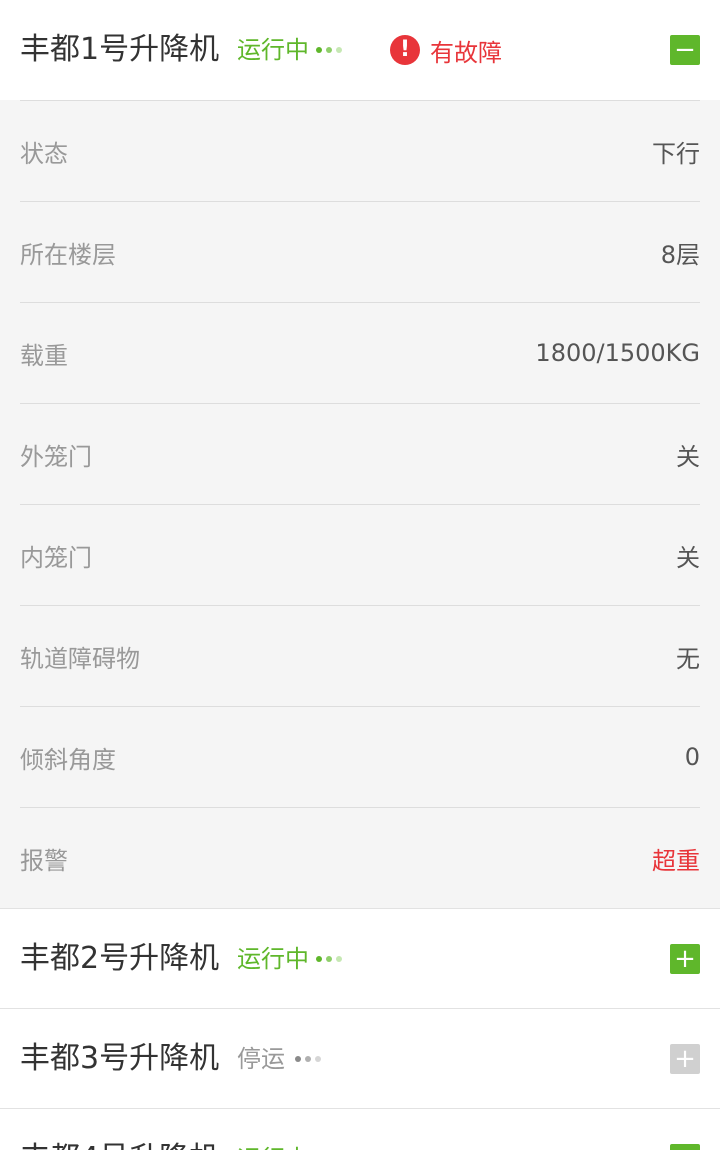 The width and height of the screenshot is (720, 1152). Describe the element at coordinates (360, 554) in the screenshot. I see `detail-row-inner-door: 内笼门 关` at that location.